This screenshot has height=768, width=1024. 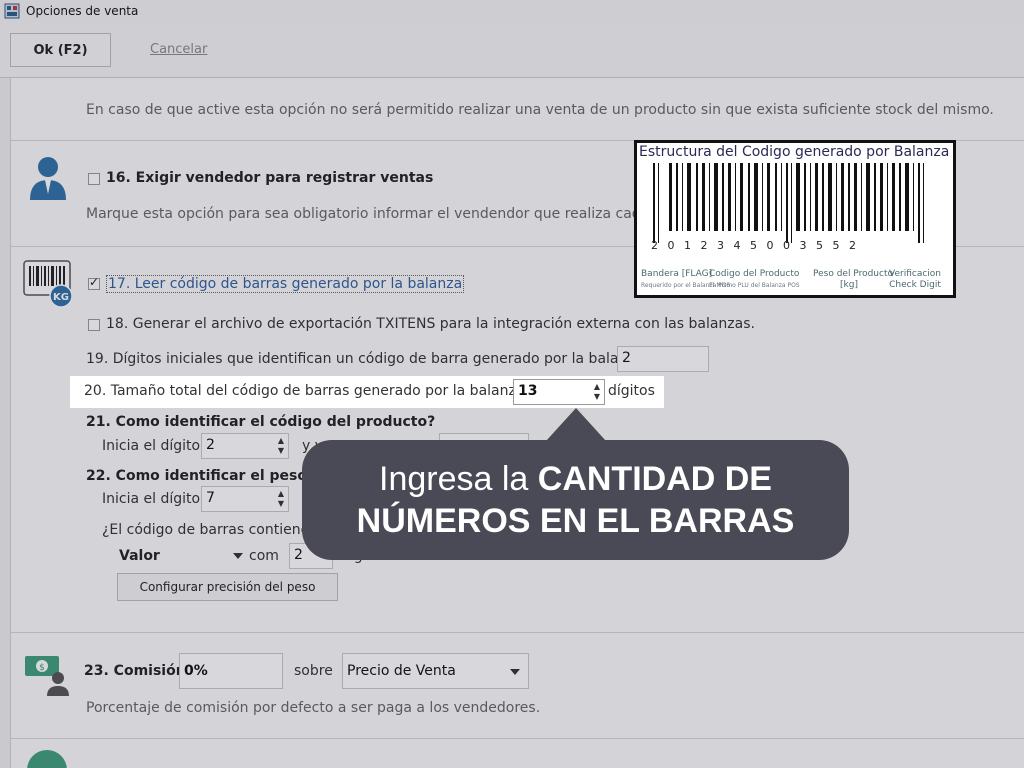 What do you see at coordinates (135, 671) in the screenshot?
I see `opt23-title: 23. Comisión` at bounding box center [135, 671].